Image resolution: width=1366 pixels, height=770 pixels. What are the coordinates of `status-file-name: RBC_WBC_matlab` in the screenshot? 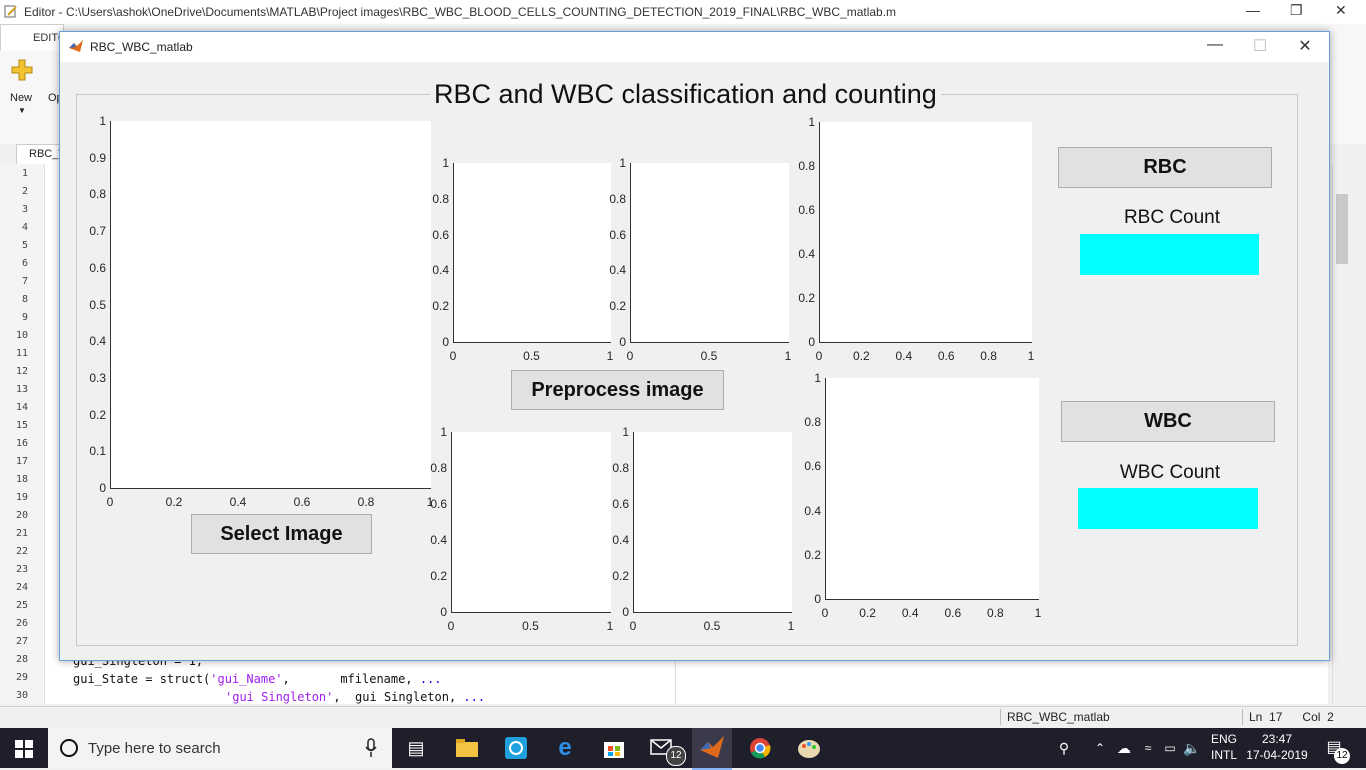 It's located at (1118, 717).